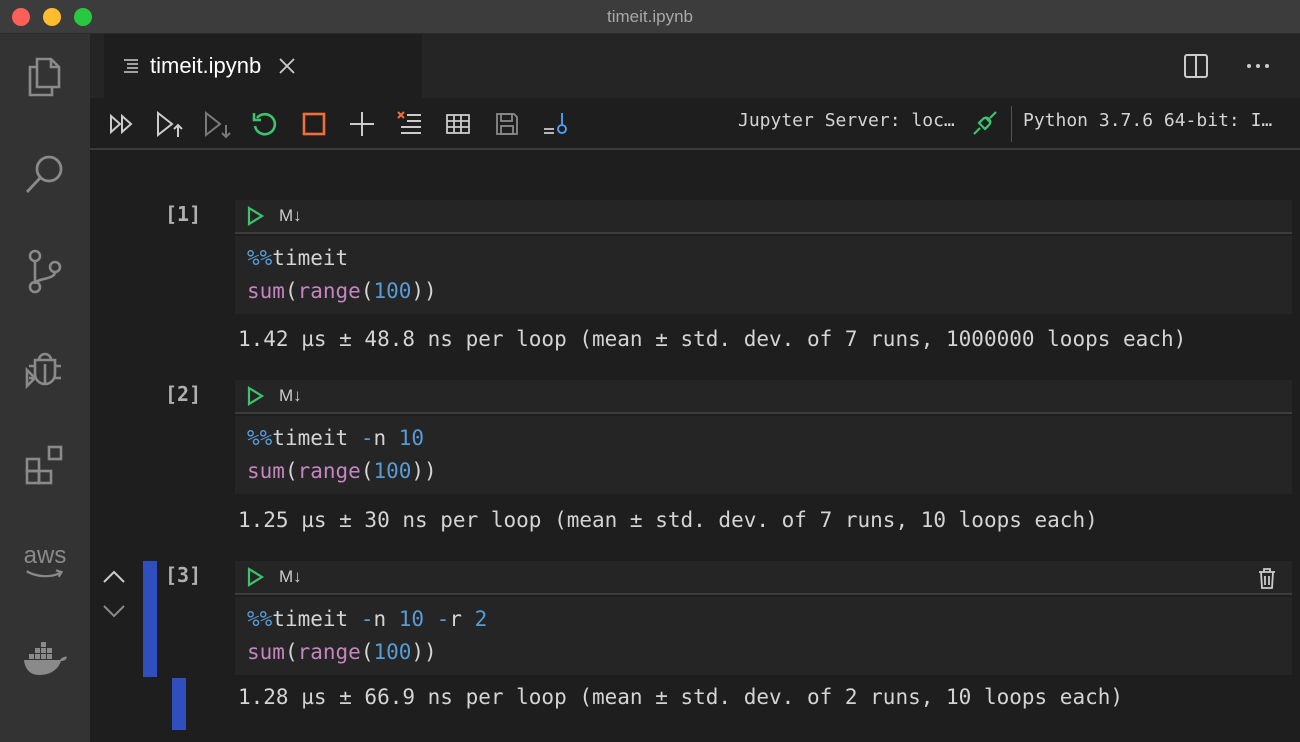 The height and width of the screenshot is (742, 1300). What do you see at coordinates (1258, 66) in the screenshot?
I see `more-actions-icon` at bounding box center [1258, 66].